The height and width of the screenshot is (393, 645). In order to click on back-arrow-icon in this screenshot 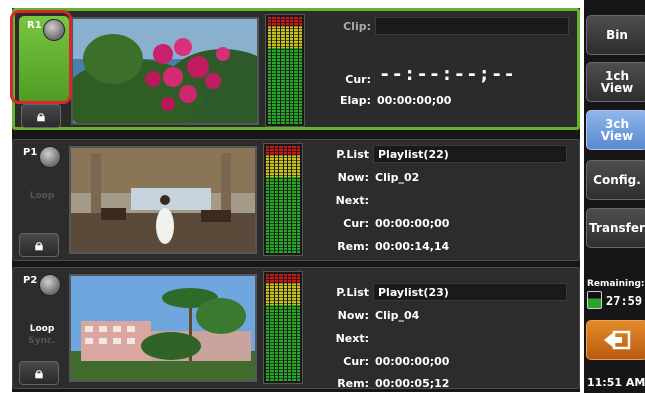, I will do `click(617, 340)`.